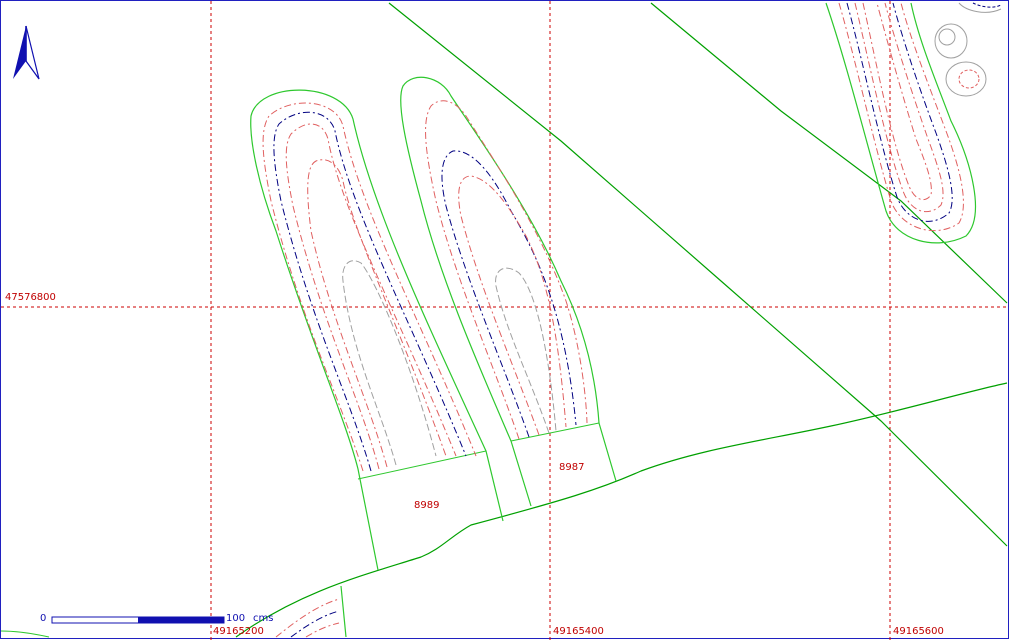  Describe the element at coordinates (174, 611) in the screenshot. I see `parcel-bed-bottom-left` at that location.